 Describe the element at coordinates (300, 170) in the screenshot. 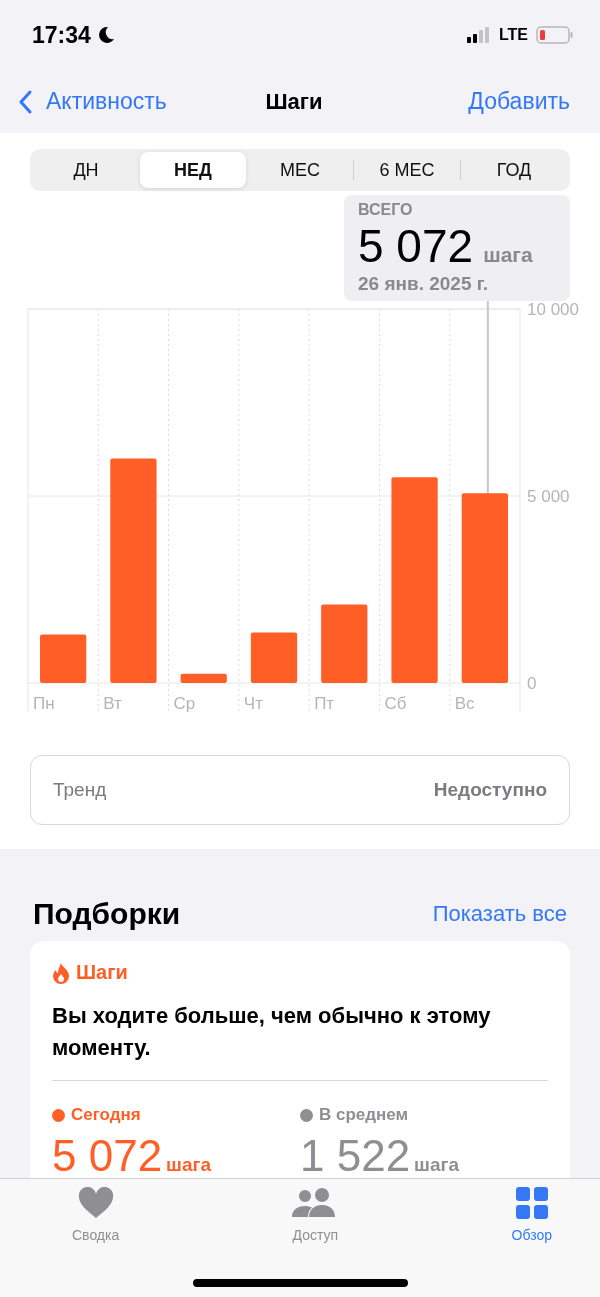

I see `segment-tab: МЕС` at that location.